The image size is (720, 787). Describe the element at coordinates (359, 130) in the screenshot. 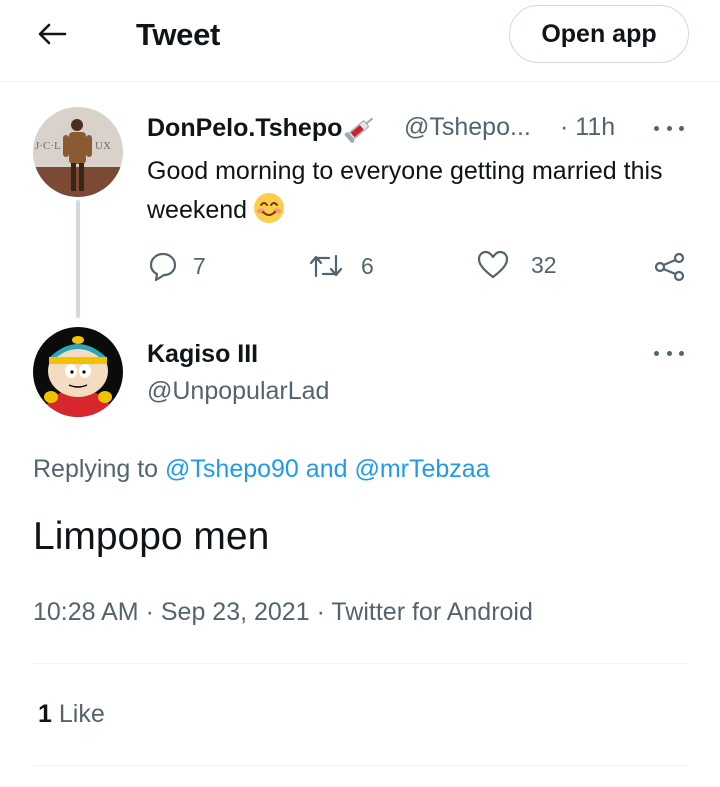

I see `syringe-icon` at that location.